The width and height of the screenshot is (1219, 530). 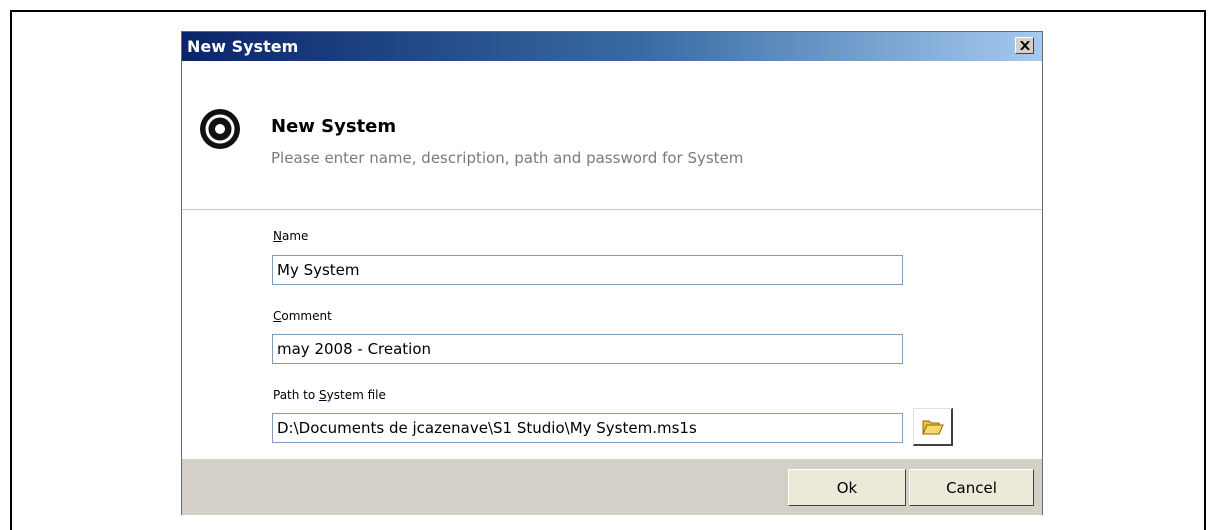 I want to click on close-button, so click(x=1024, y=45).